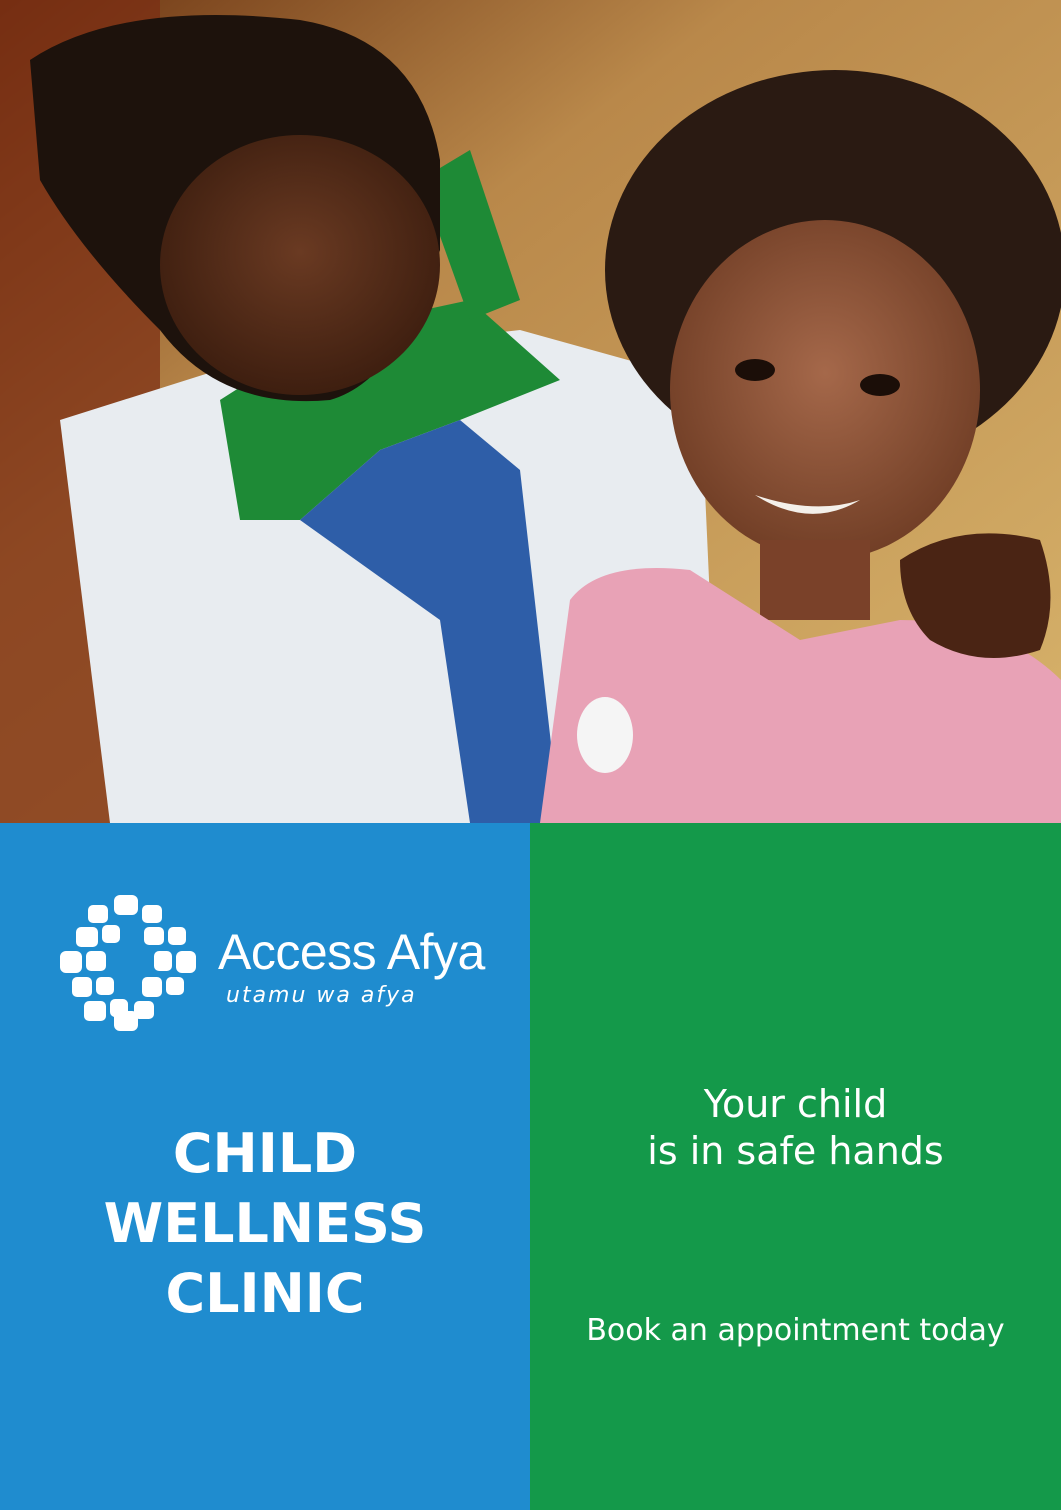 This screenshot has height=1510, width=1061. Describe the element at coordinates (128, 963) in the screenshot. I see `cross-of-tiles-icon` at that location.